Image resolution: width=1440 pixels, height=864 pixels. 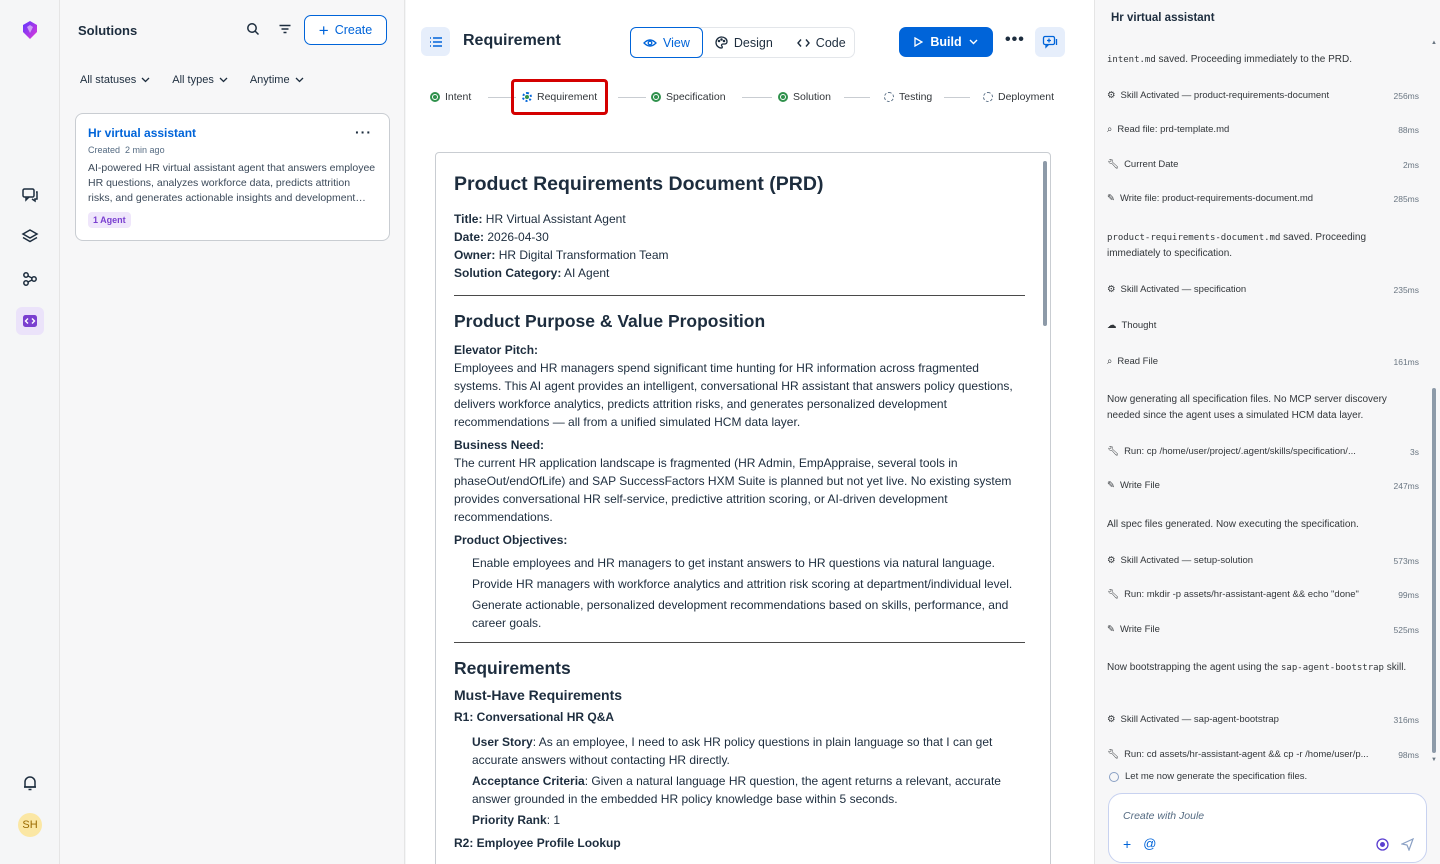 I want to click on in-progress-icon, so click(x=527, y=97).